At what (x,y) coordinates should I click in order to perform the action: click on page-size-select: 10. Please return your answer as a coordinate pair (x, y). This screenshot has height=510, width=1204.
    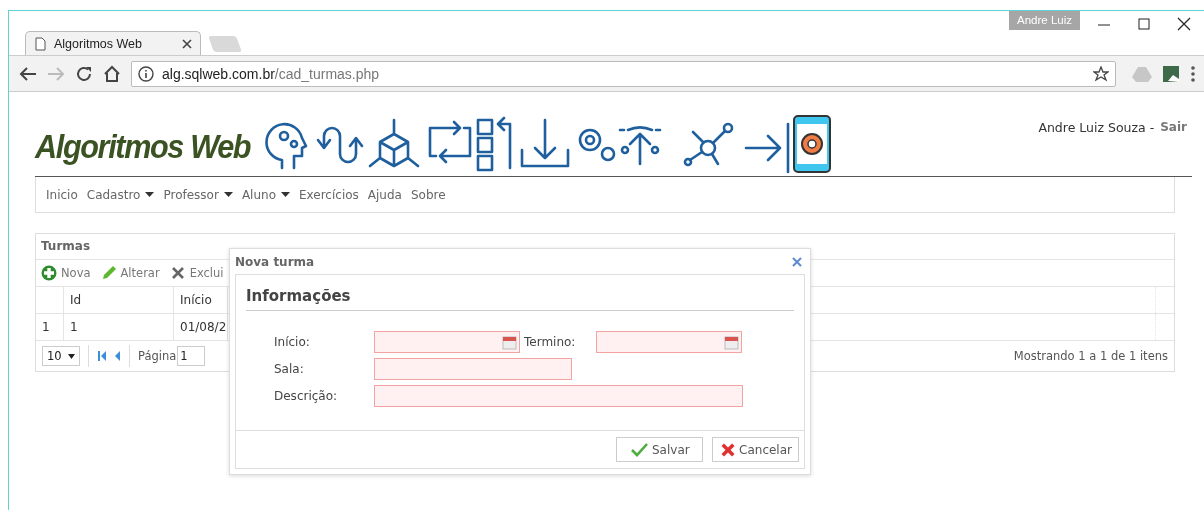
    Looking at the image, I should click on (61, 356).